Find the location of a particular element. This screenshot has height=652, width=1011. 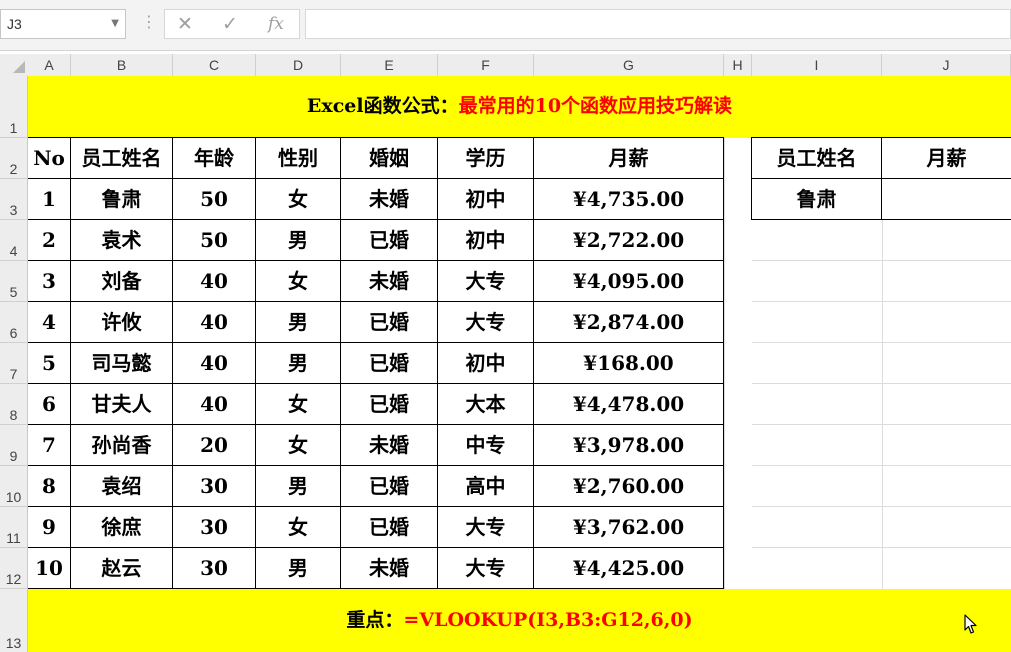

column-header-a: A is located at coordinates (49, 65).